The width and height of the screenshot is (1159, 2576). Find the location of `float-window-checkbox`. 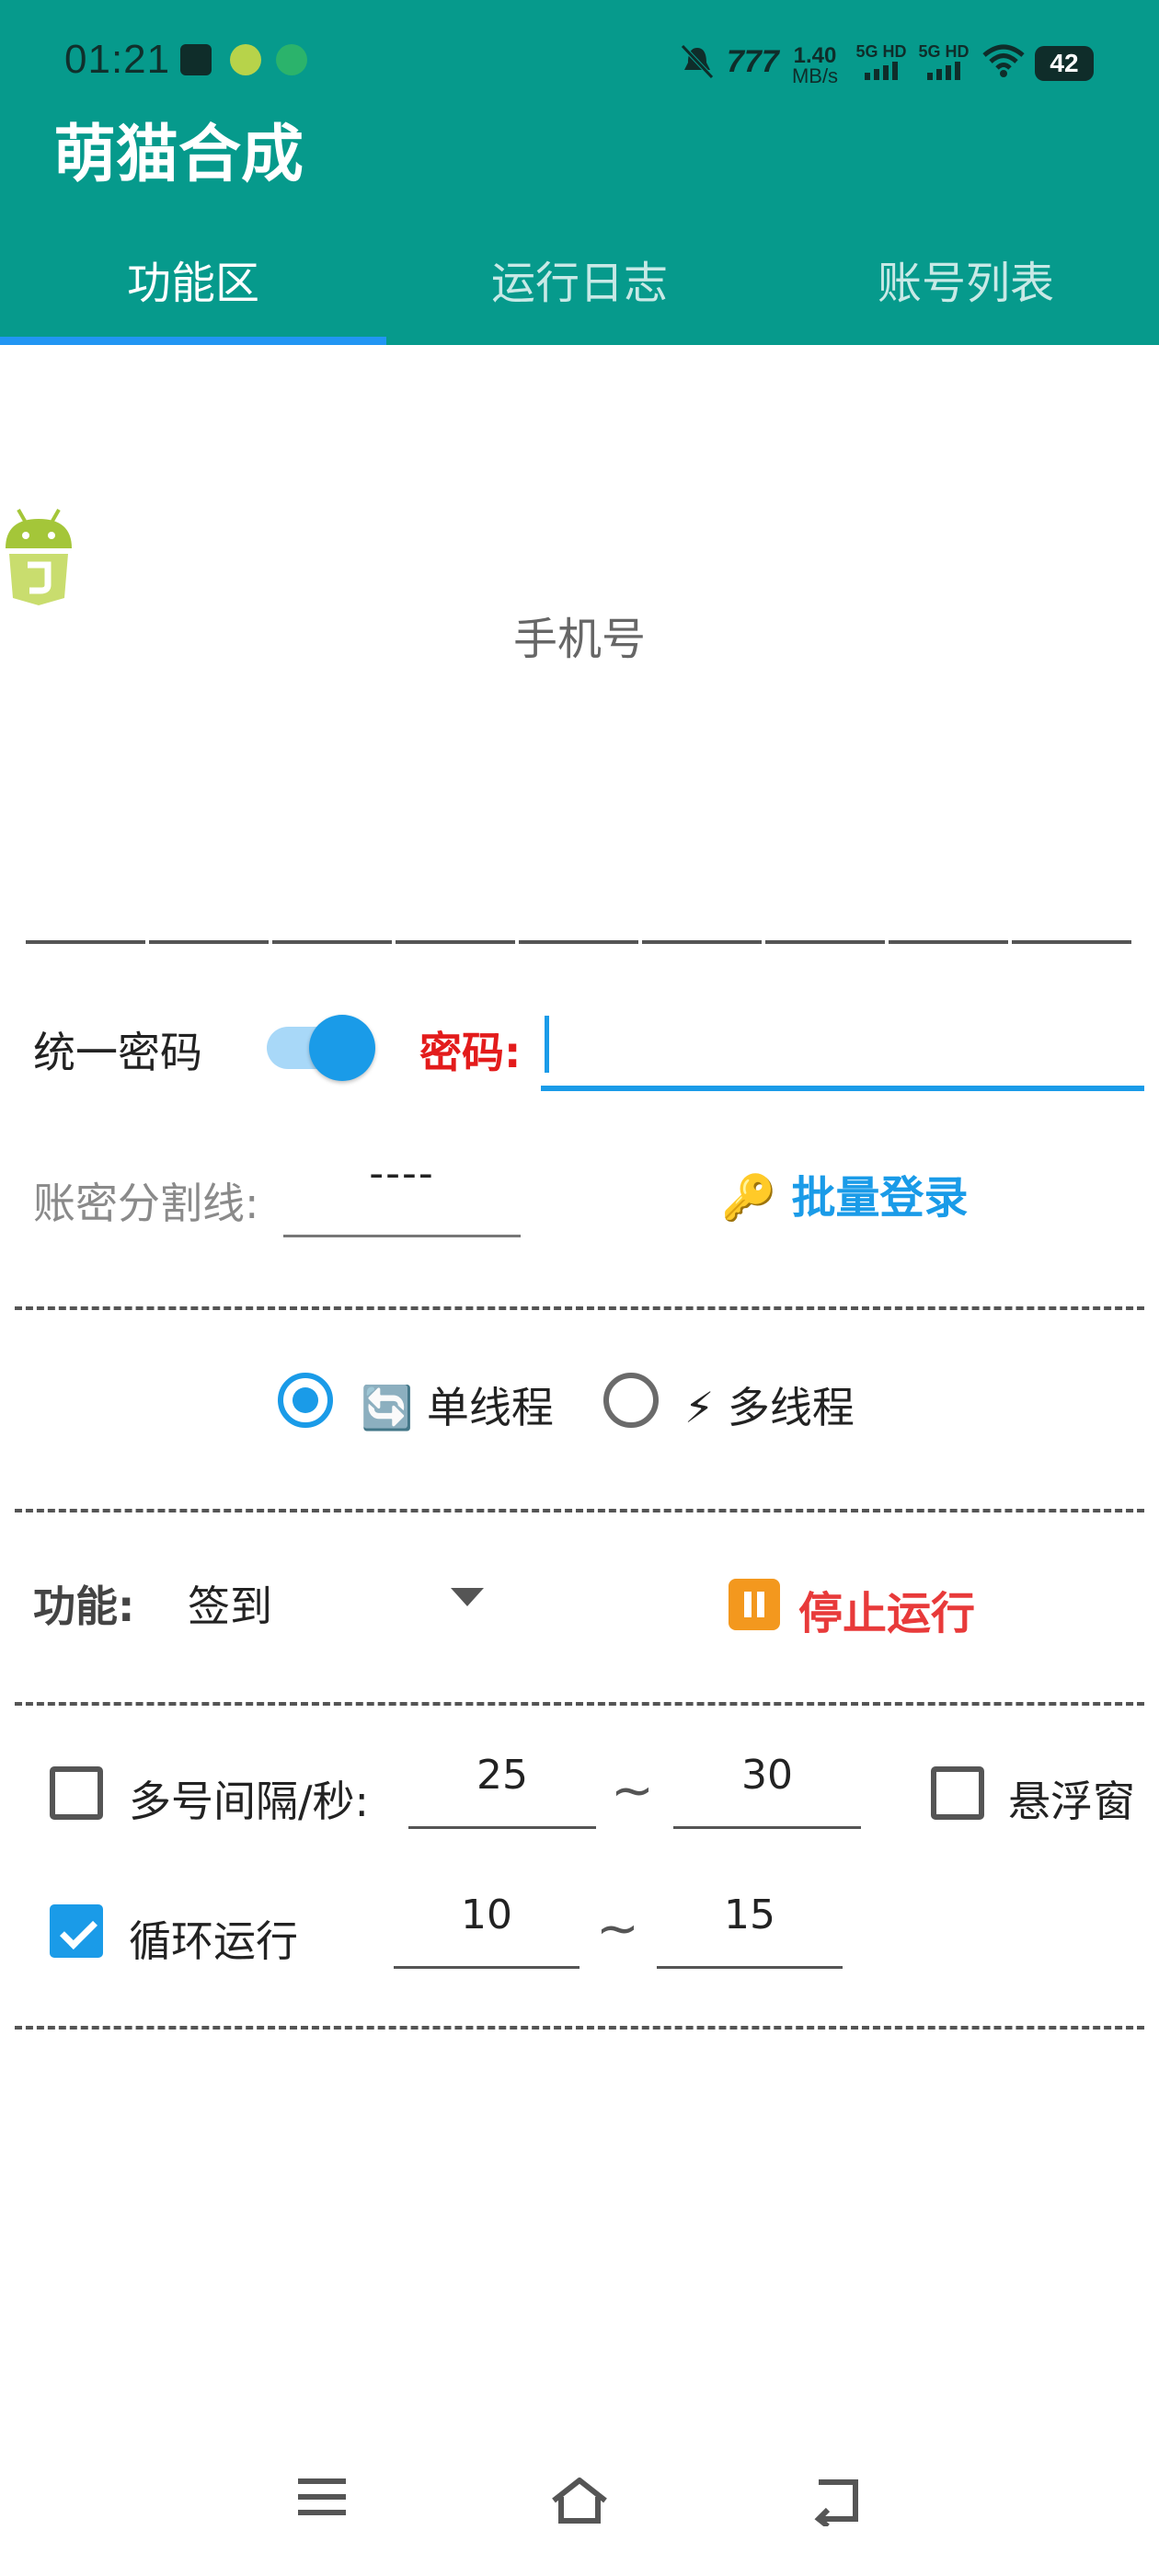

float-window-checkbox is located at coordinates (957, 1793).